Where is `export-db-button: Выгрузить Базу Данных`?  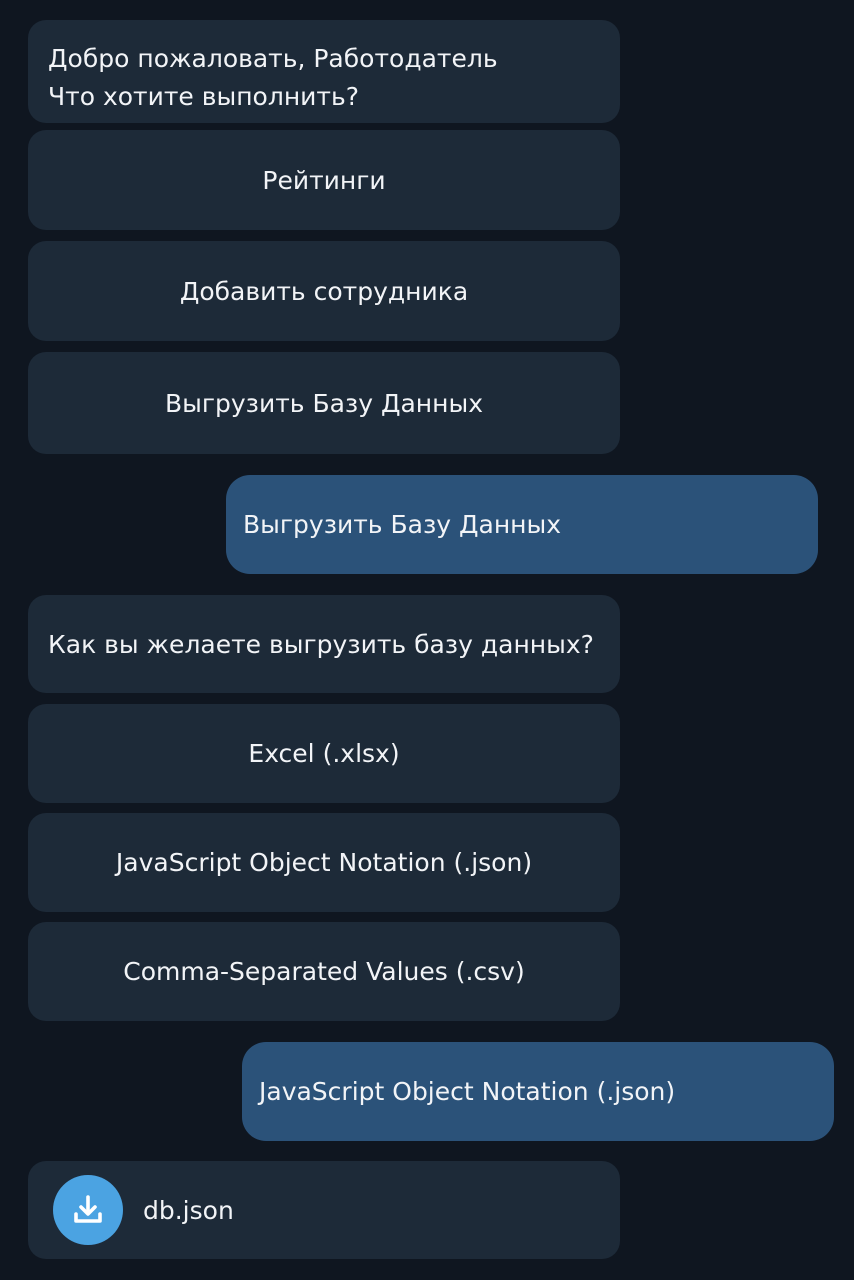
export-db-button: Выгрузить Базу Данных is located at coordinates (324, 403).